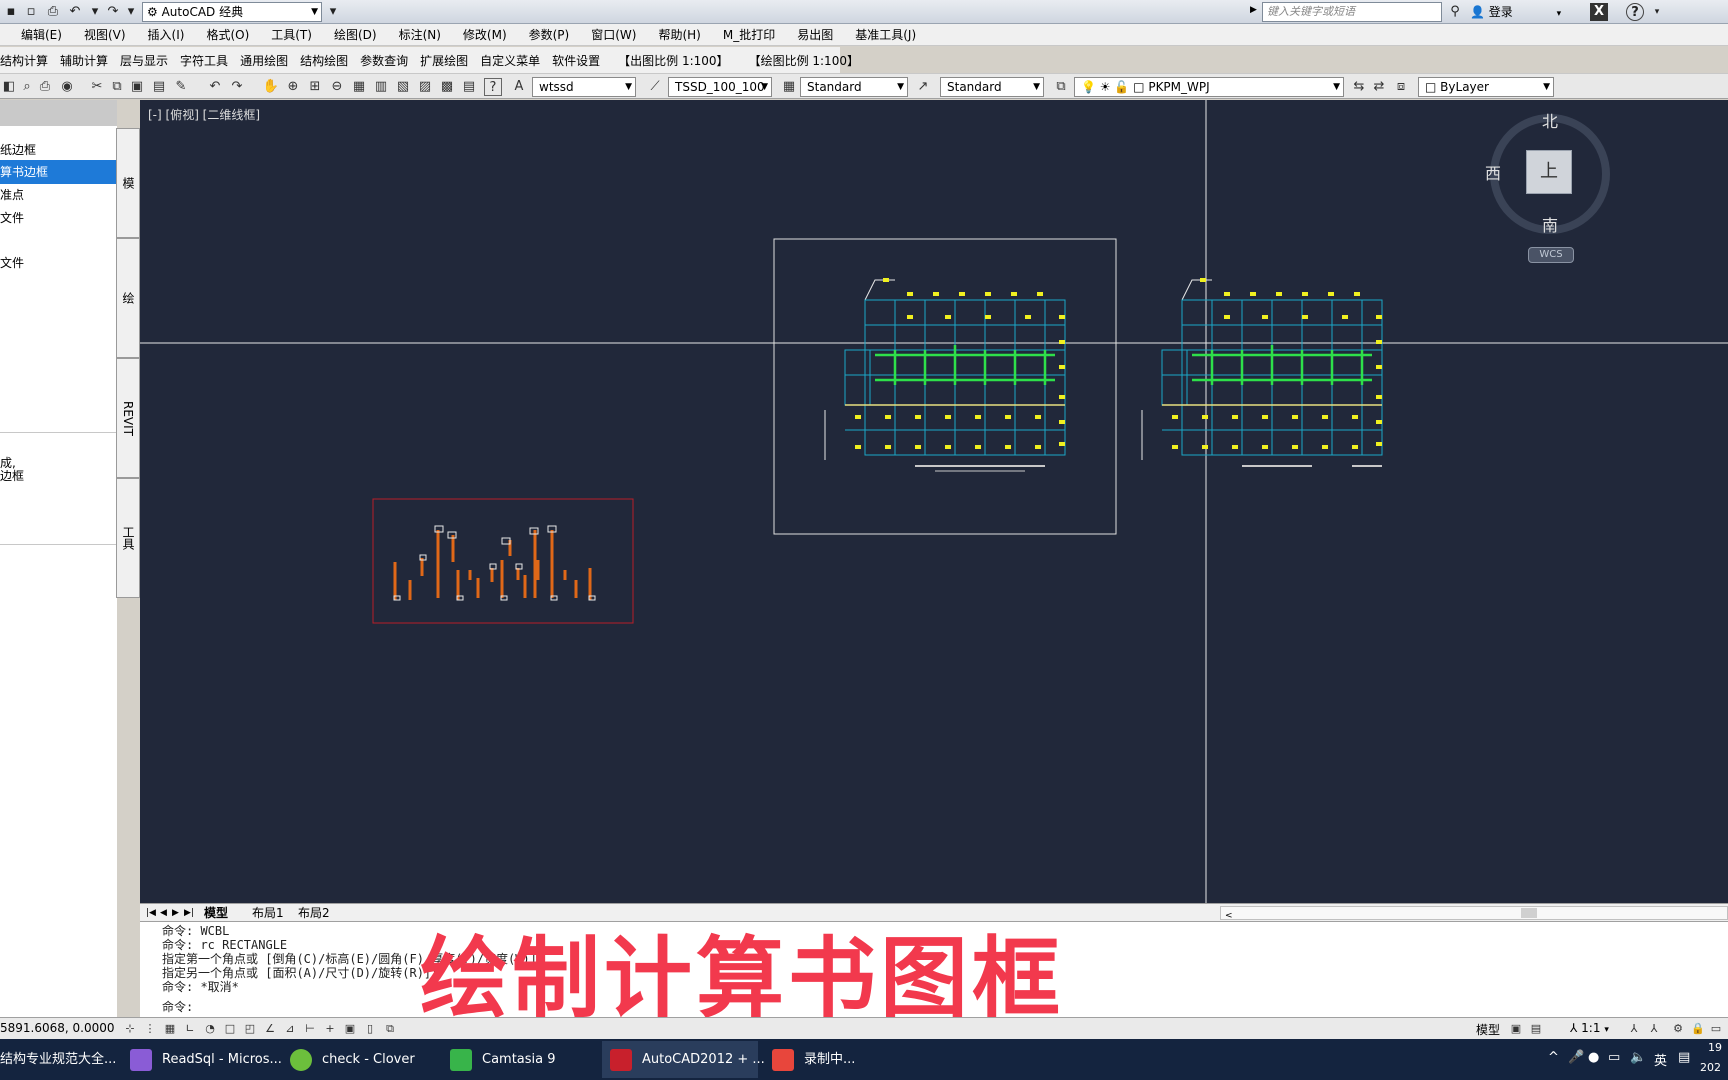  I want to click on text-style-select: wtssd ▼, so click(584, 87).